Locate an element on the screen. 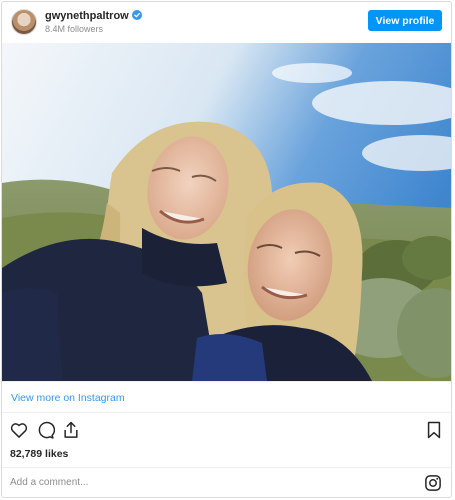  follower-count: 8.4M followers is located at coordinates (74, 29).